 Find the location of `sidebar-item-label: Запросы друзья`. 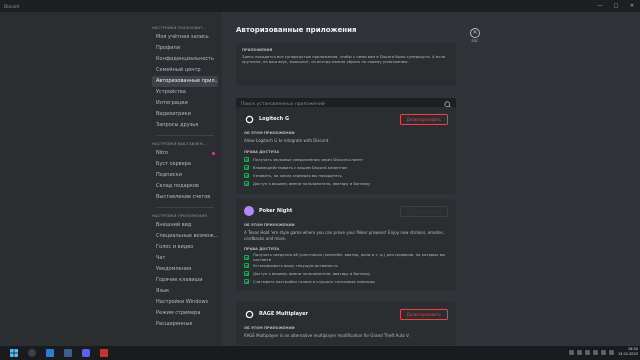

sidebar-item-label: Запросы друзья is located at coordinates (177, 125).